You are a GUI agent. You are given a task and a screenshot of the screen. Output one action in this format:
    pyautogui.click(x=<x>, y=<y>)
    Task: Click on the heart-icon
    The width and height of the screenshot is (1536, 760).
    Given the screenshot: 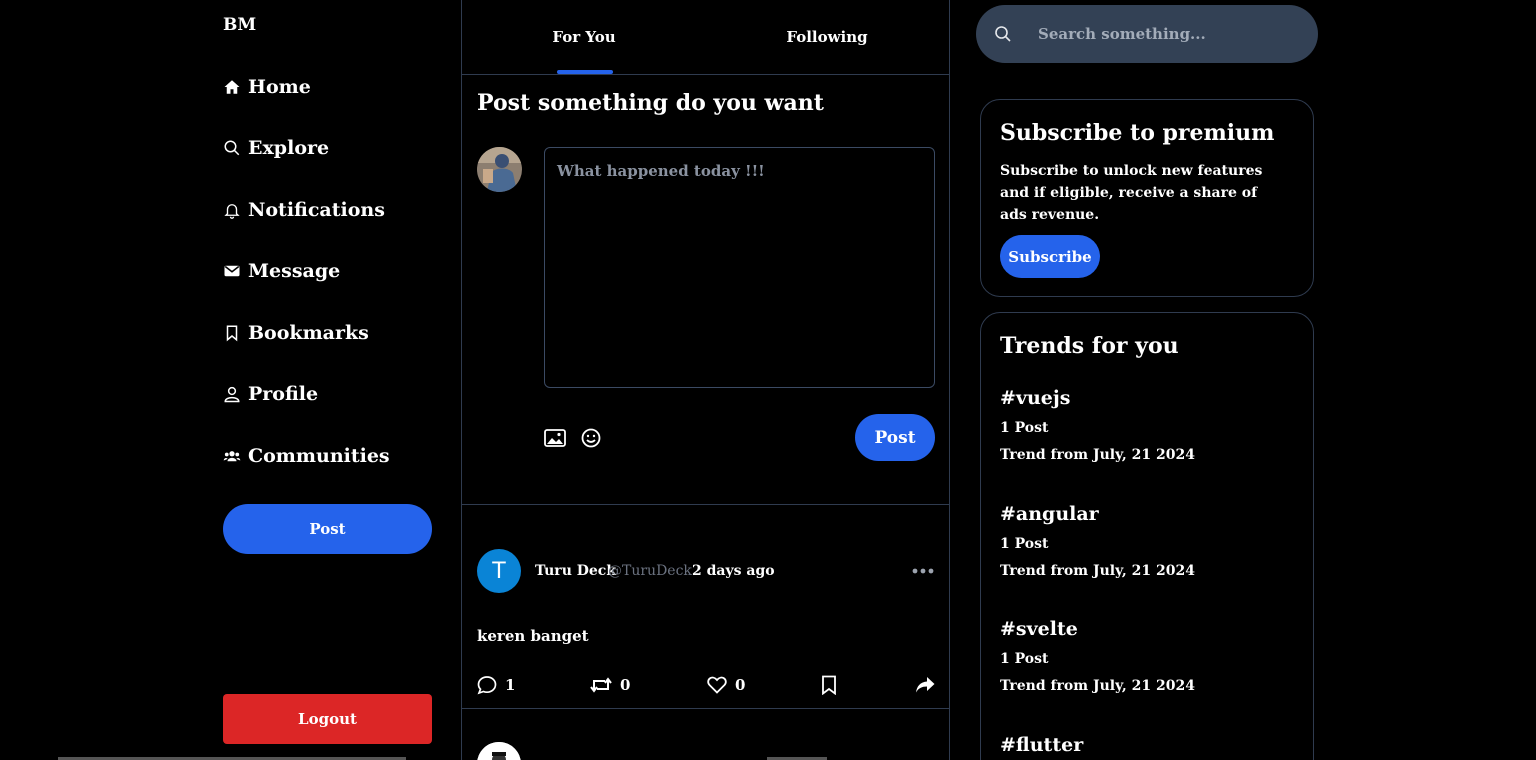 What is the action you would take?
    pyautogui.click(x=717, y=685)
    